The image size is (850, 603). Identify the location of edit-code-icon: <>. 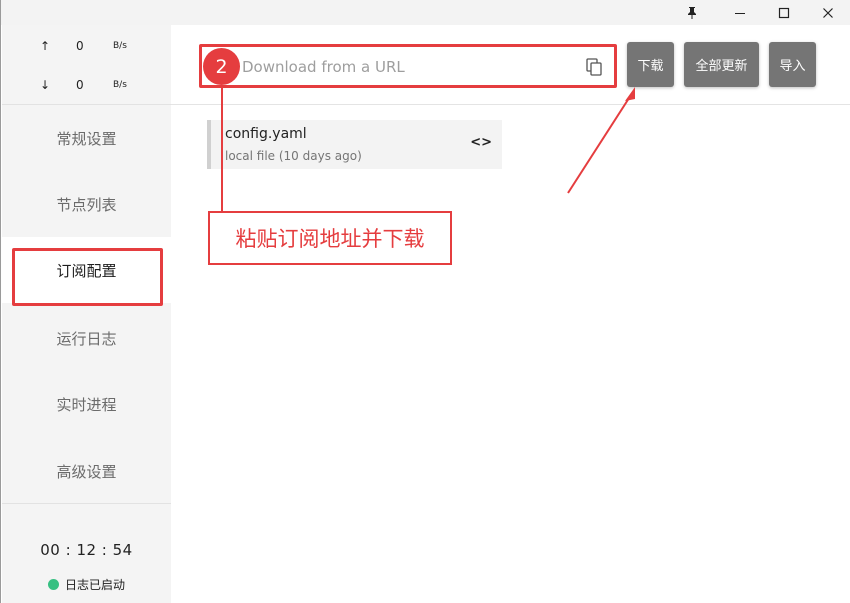
(481, 142).